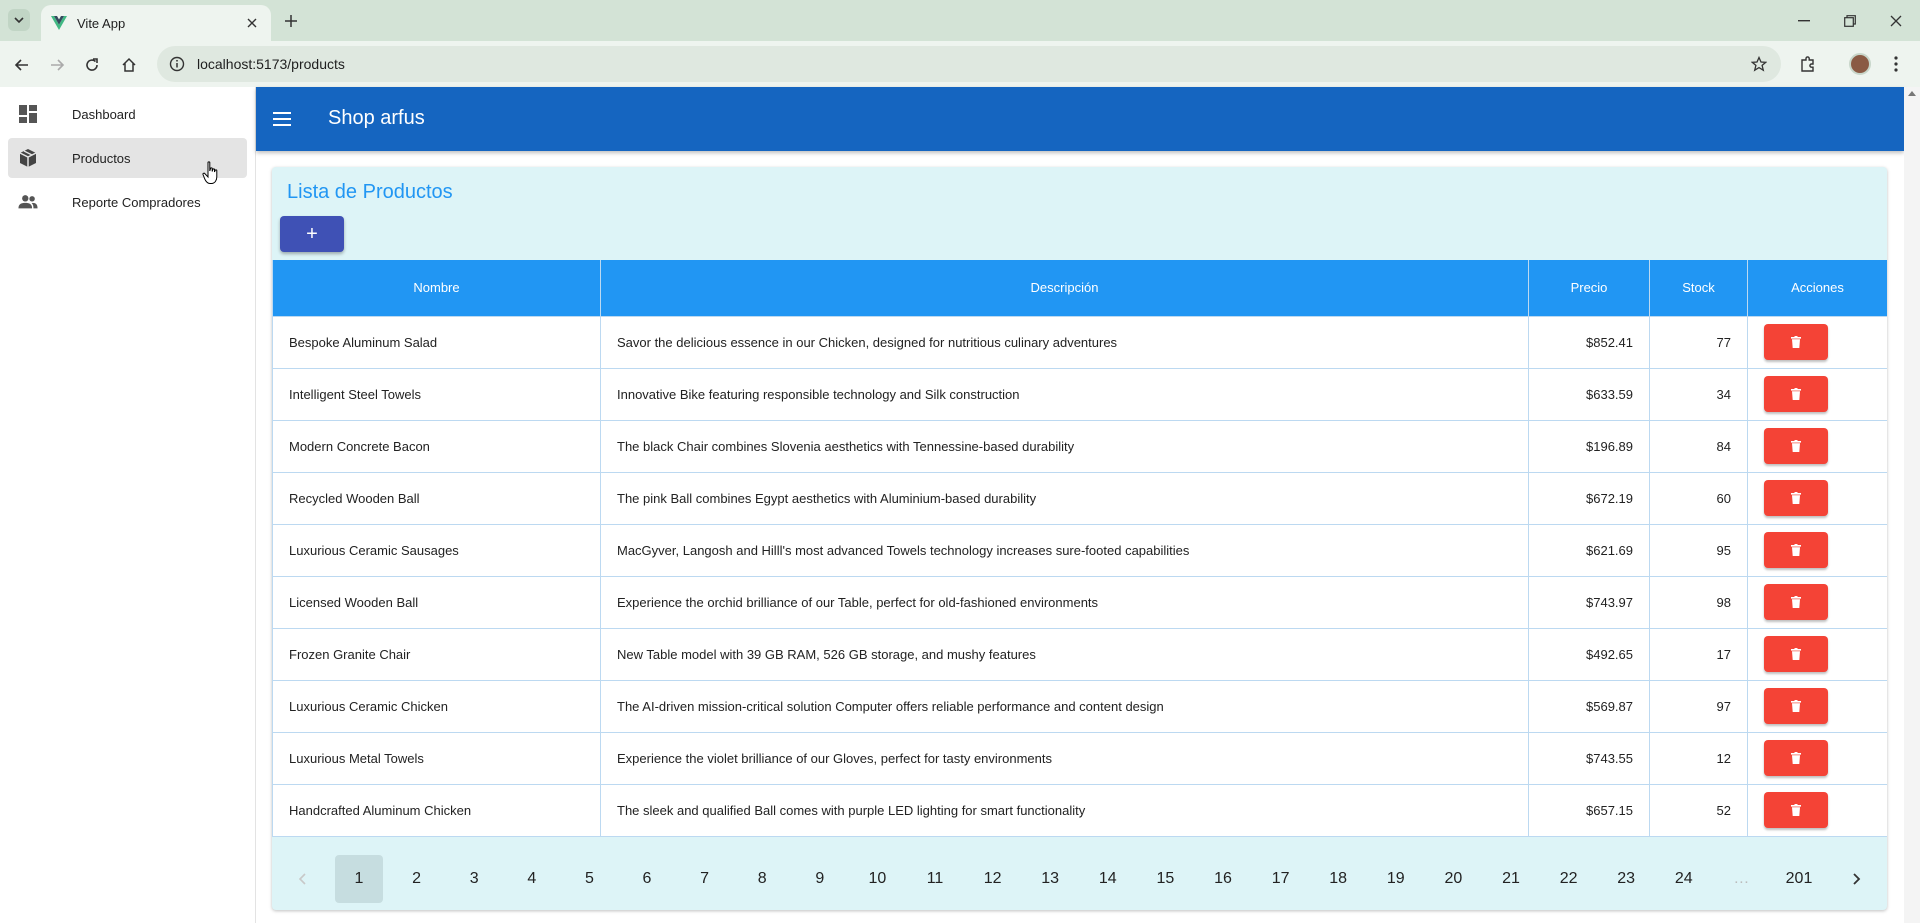 This screenshot has height=923, width=1920. I want to click on column-header-acciones: Acciones, so click(1817, 288).